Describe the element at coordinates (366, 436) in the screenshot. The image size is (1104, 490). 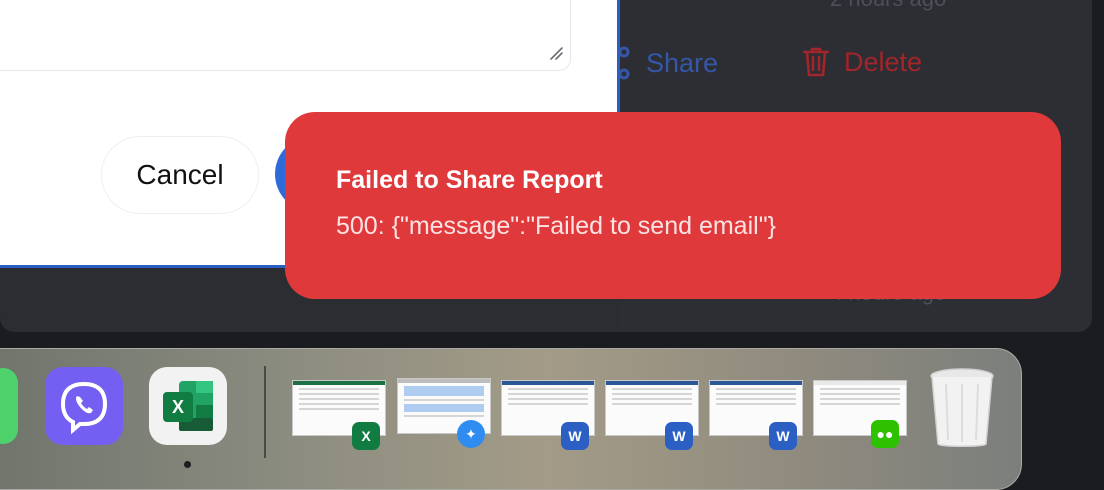
I see `excel-badge-icon: X` at that location.